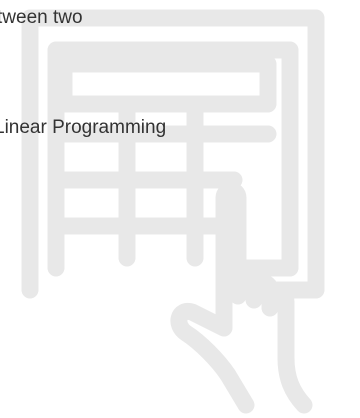  I want to click on text-line-1: tween two, so click(41, 17).